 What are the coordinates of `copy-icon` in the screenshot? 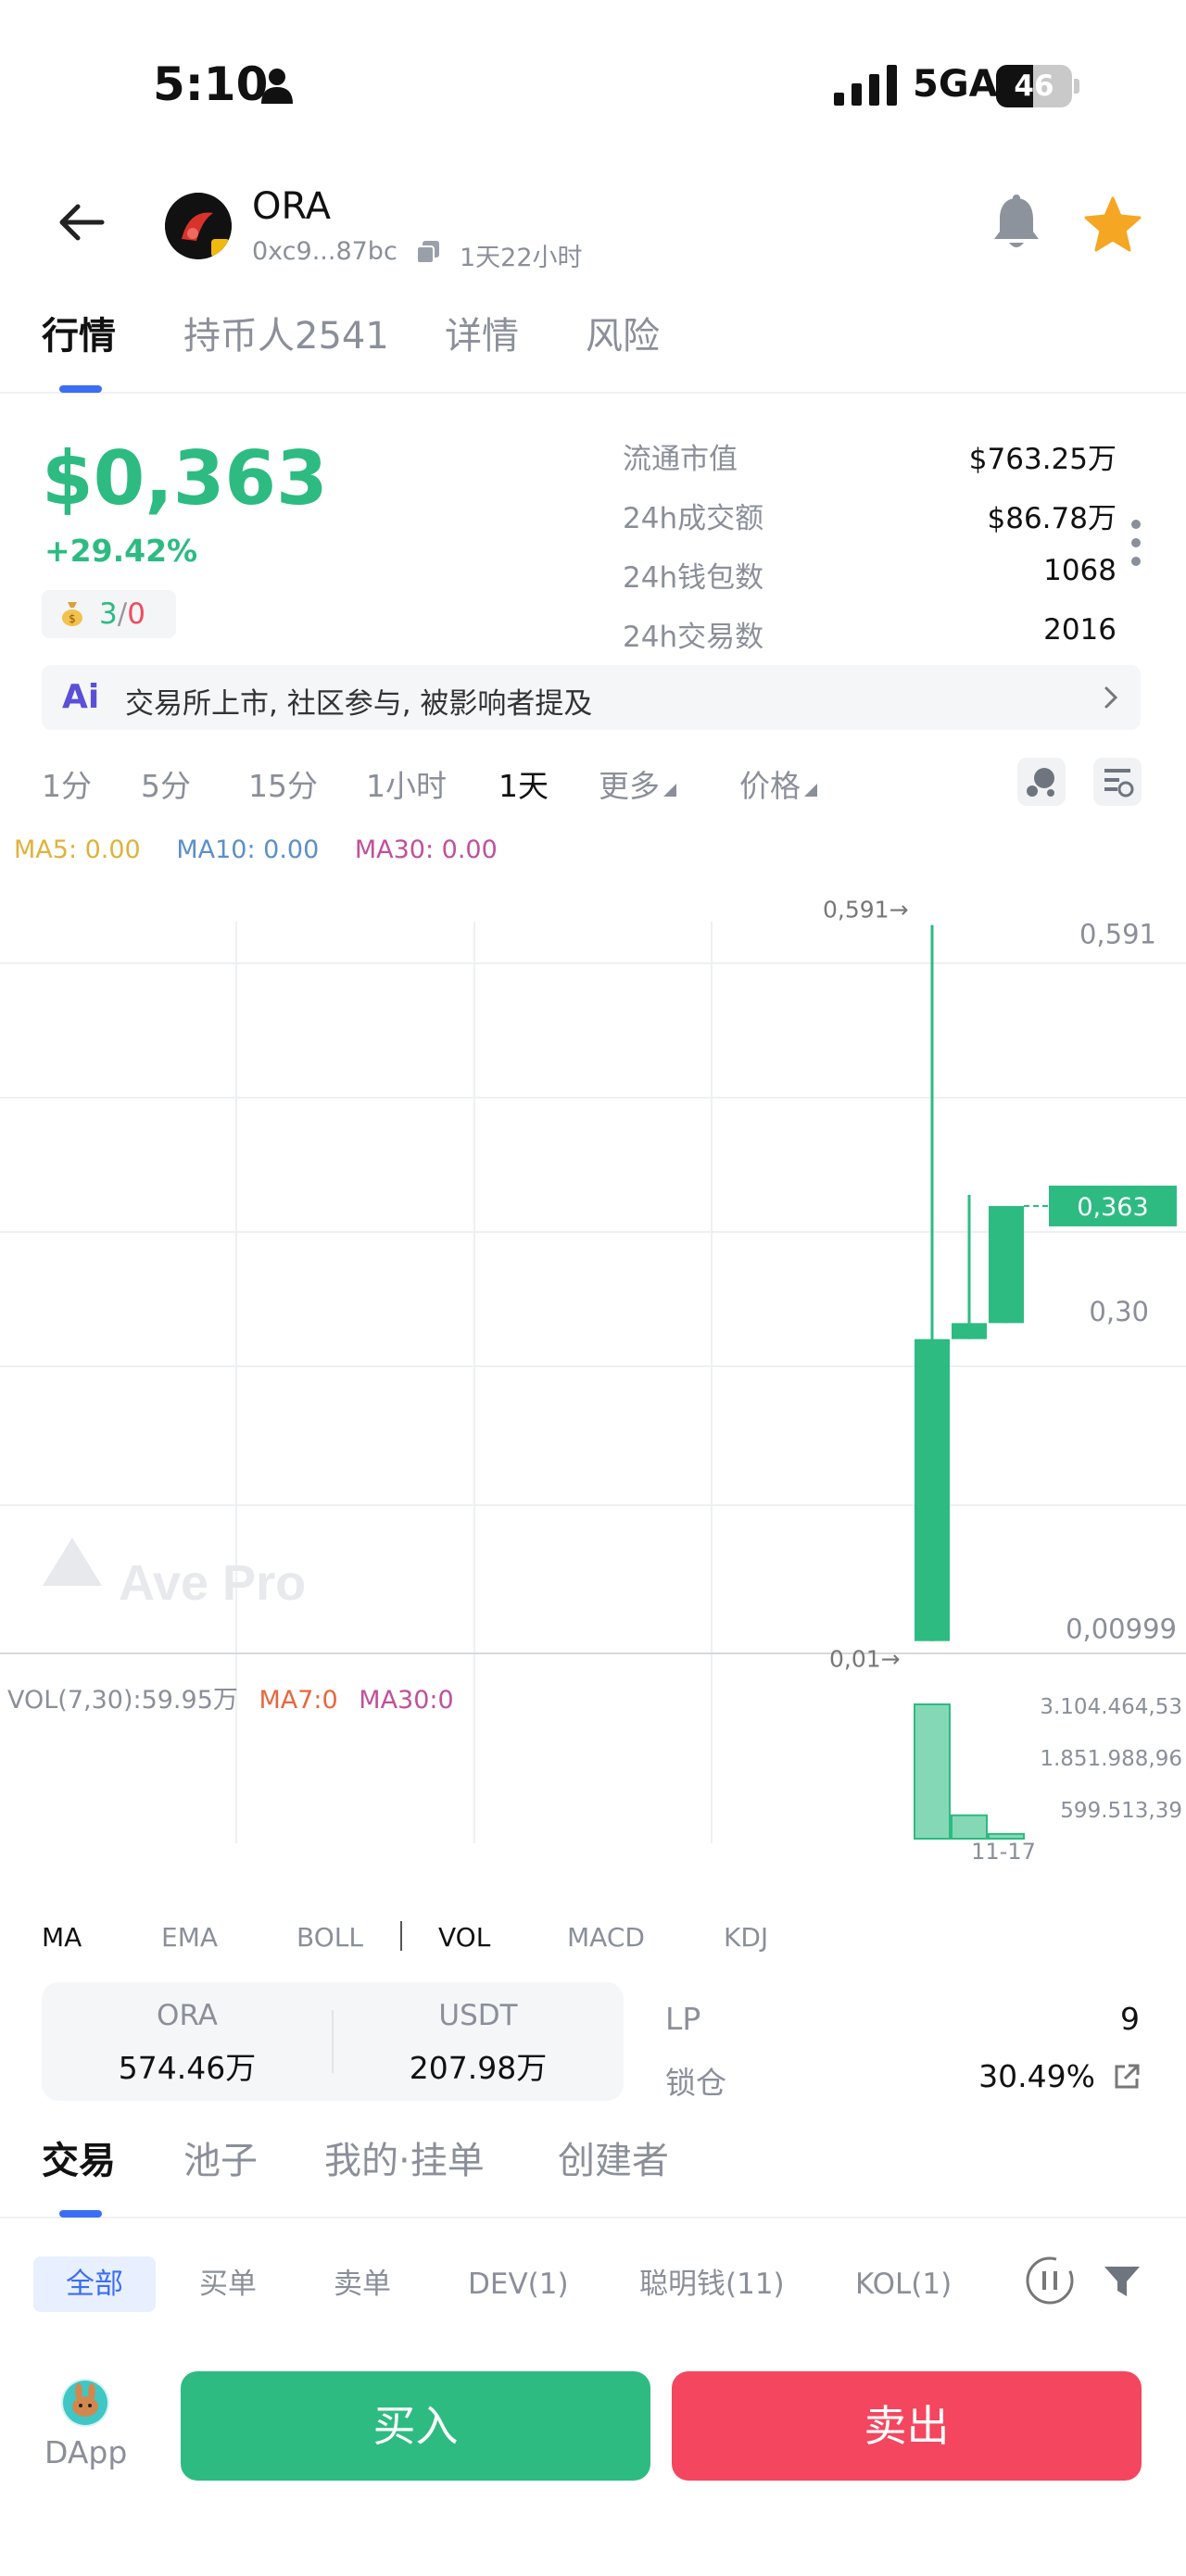 It's located at (428, 252).